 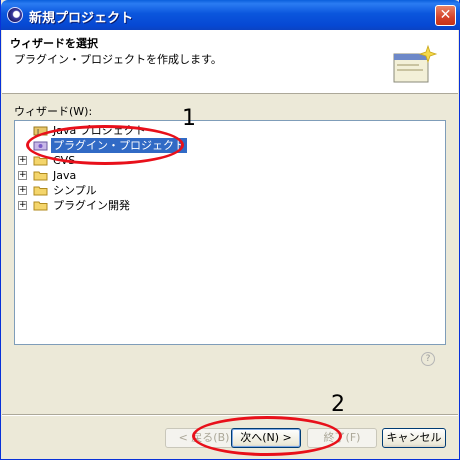 What do you see at coordinates (414, 438) in the screenshot?
I see `cancel-button: キャンセル` at bounding box center [414, 438].